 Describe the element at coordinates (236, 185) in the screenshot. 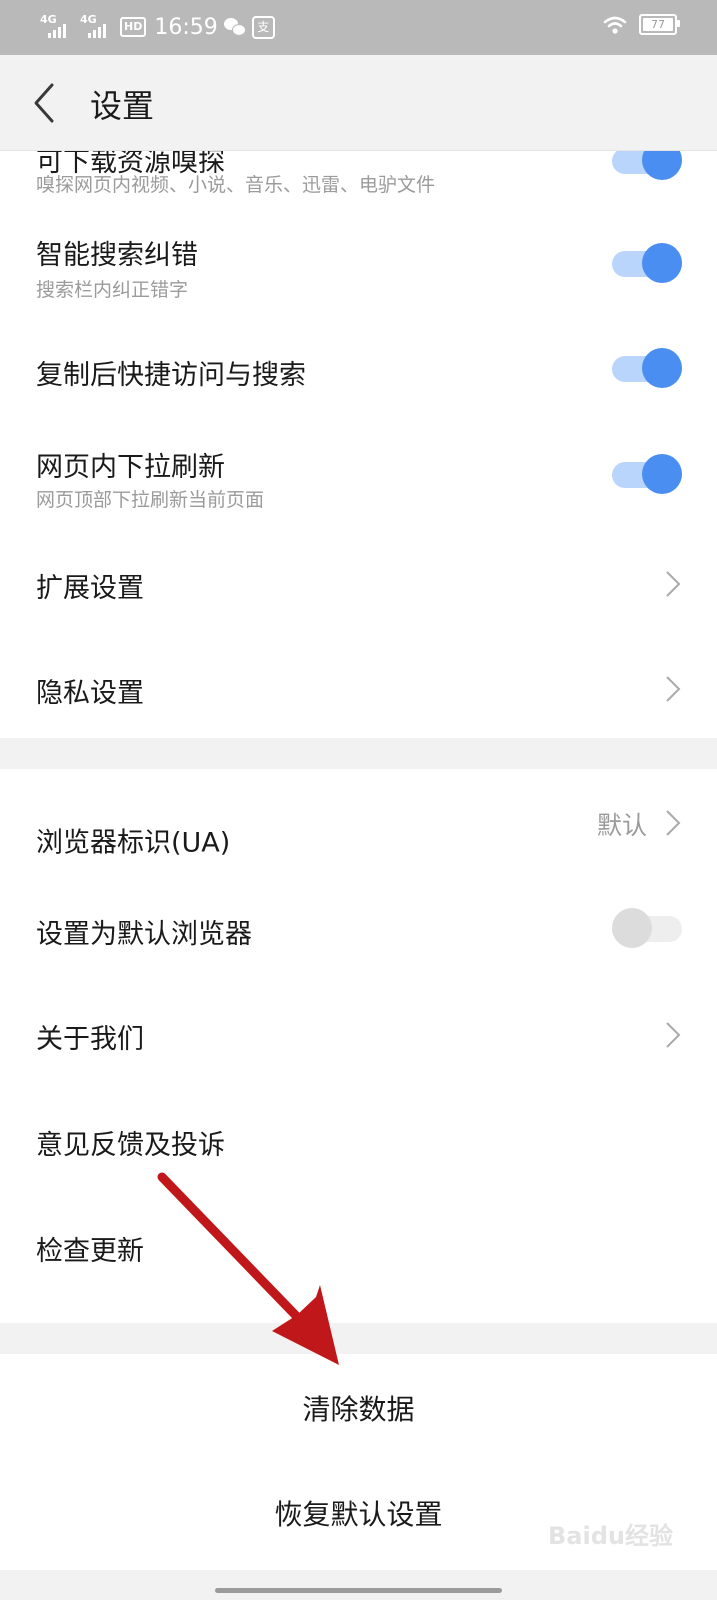

I see `setting-subtitle: 嗅探网页内视频、小说、音乐、迅雷、电驴文件` at that location.